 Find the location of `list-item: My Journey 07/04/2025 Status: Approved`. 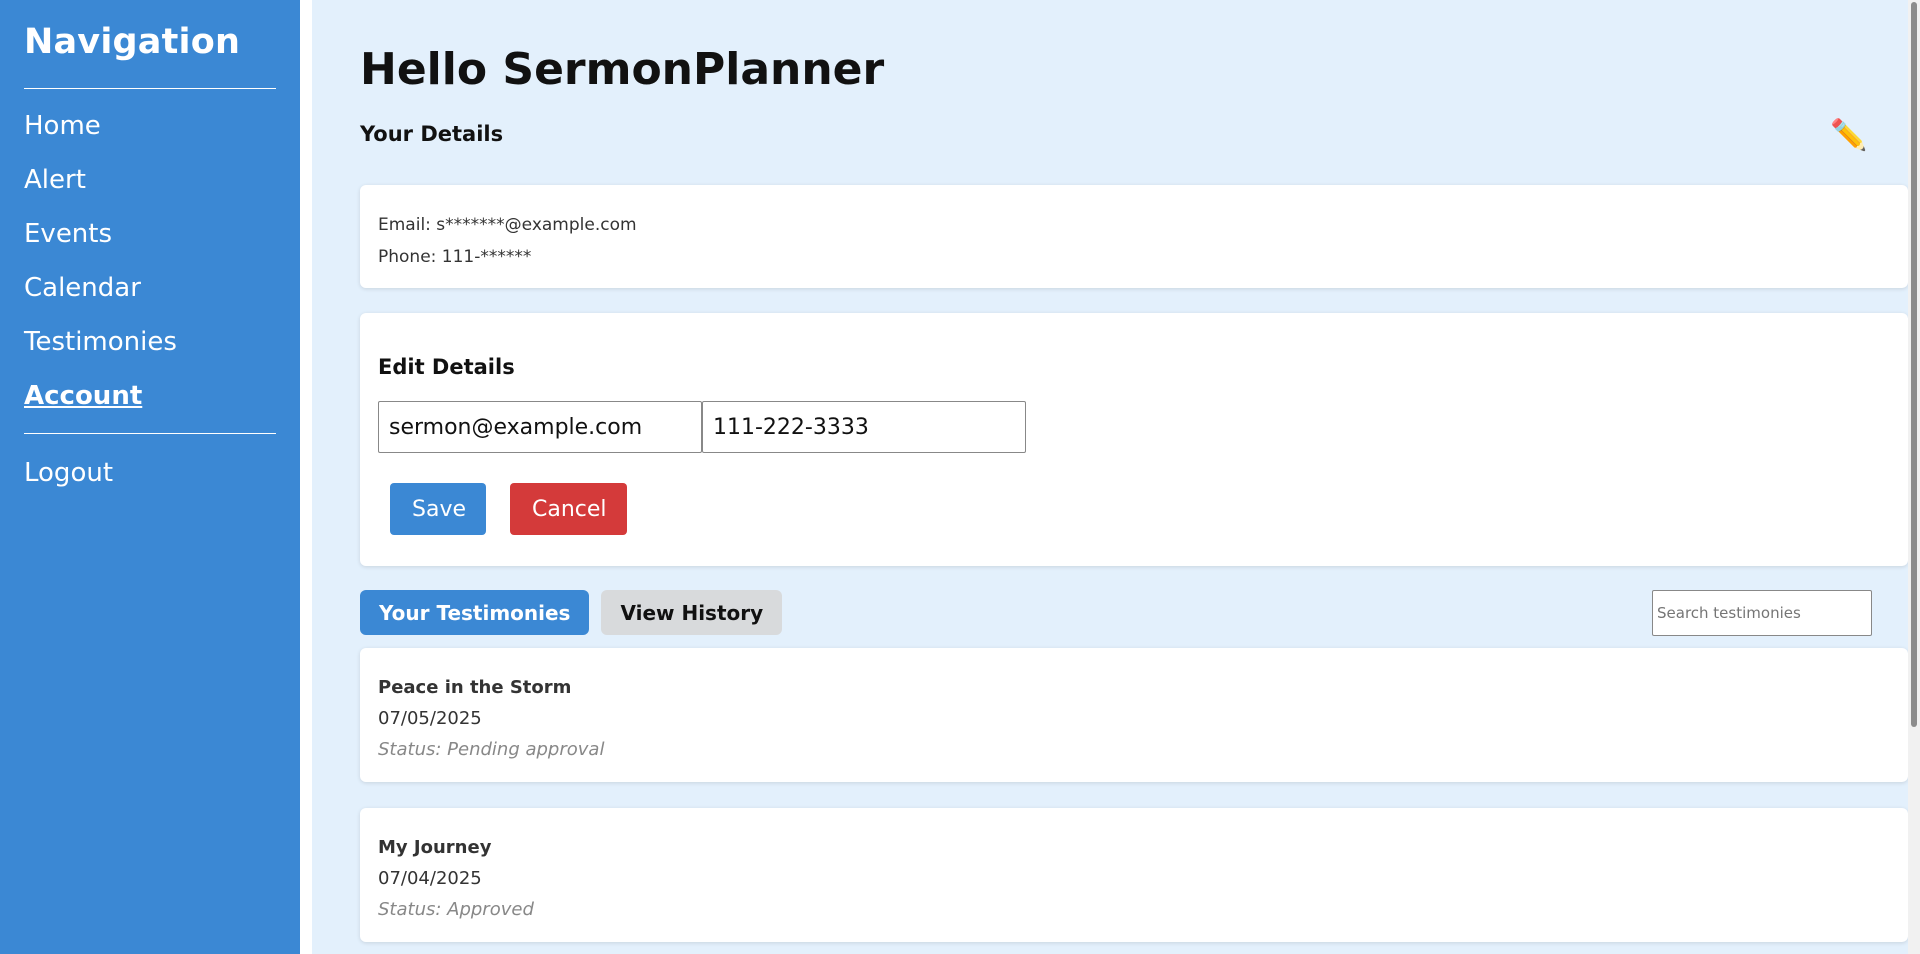

list-item: My Journey 07/04/2025 Status: Approved is located at coordinates (1134, 875).